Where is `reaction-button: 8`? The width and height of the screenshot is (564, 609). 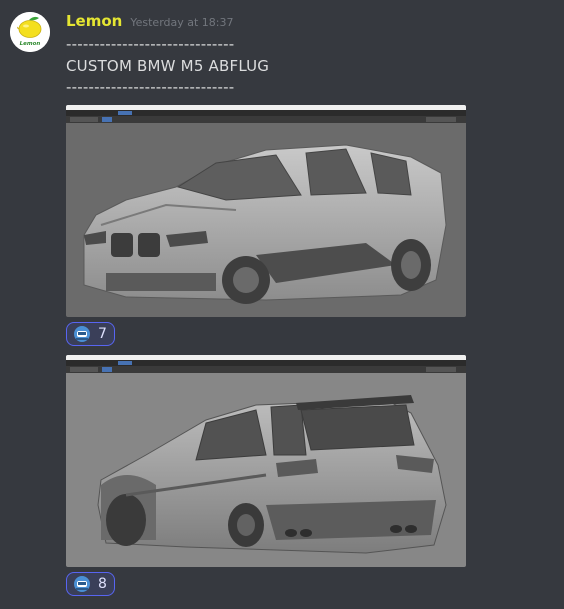
reaction-button: 8 is located at coordinates (90, 584).